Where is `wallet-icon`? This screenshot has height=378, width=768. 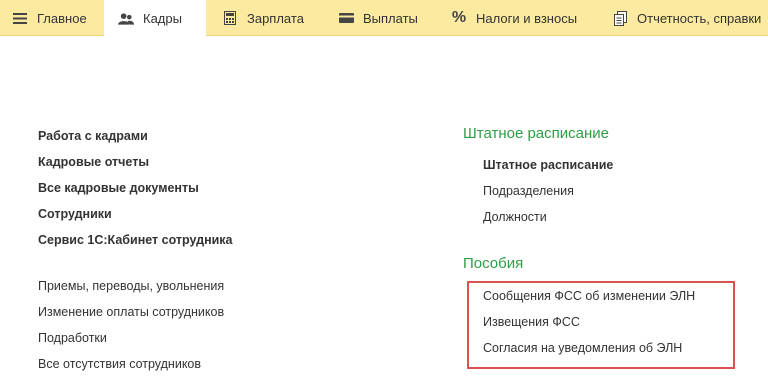 wallet-icon is located at coordinates (346, 18).